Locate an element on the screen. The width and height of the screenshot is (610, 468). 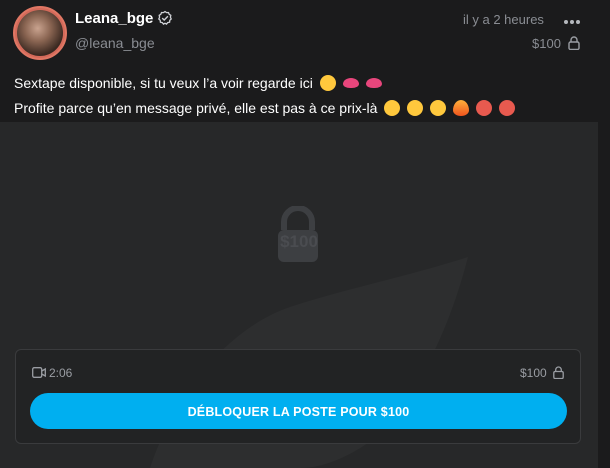
hugging-face-emoji is located at coordinates (327, 83).